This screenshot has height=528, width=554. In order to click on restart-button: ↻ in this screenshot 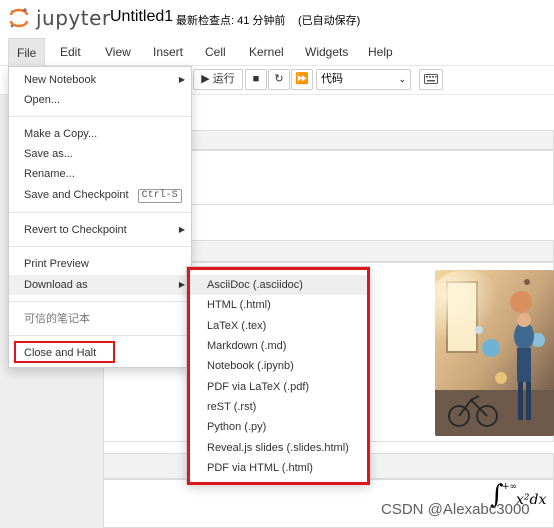, I will do `click(279, 79)`.